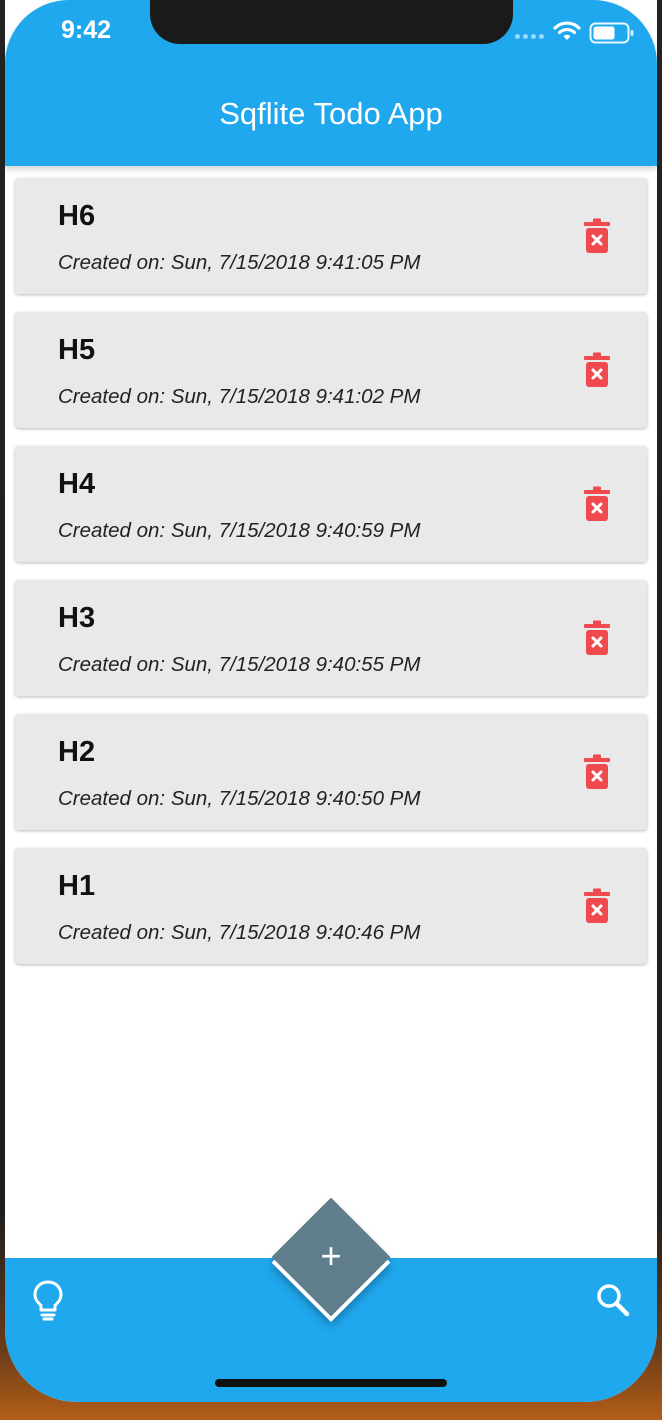 This screenshot has height=1420, width=662. What do you see at coordinates (48, 1300) in the screenshot?
I see `lightbulb-icon` at bounding box center [48, 1300].